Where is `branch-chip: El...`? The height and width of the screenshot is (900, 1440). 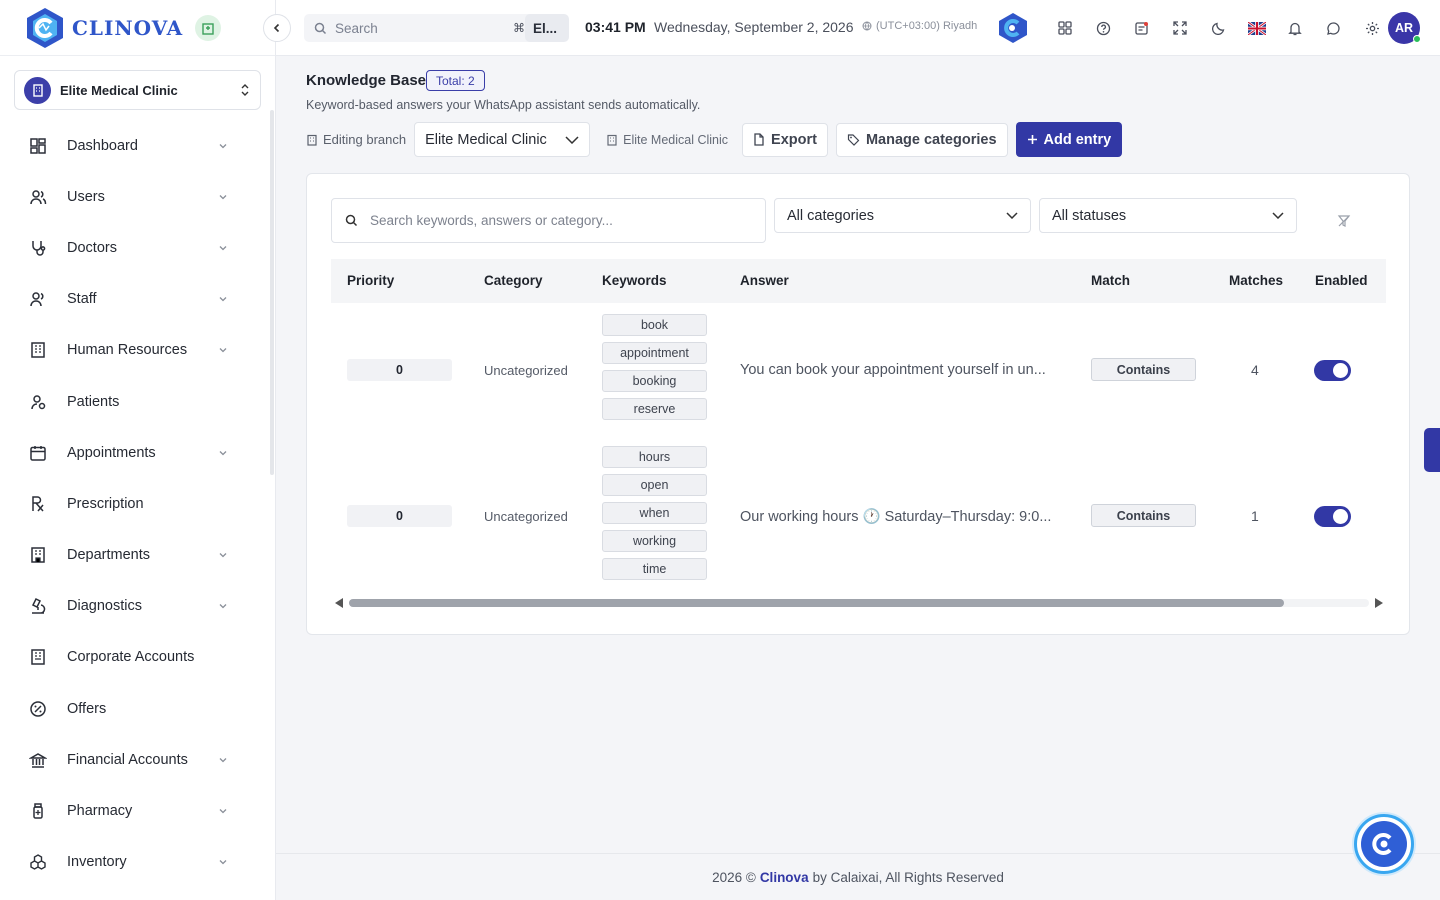
branch-chip: El... is located at coordinates (547, 28).